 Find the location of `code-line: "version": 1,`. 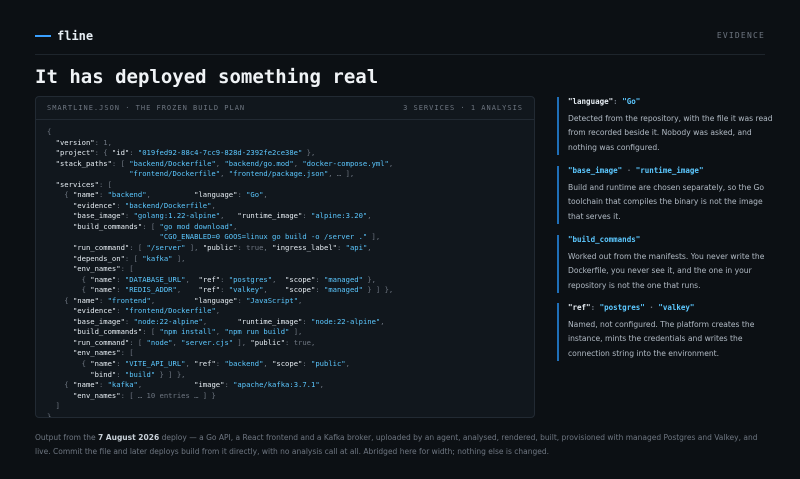

code-line: "version": 1, is located at coordinates (83, 142).